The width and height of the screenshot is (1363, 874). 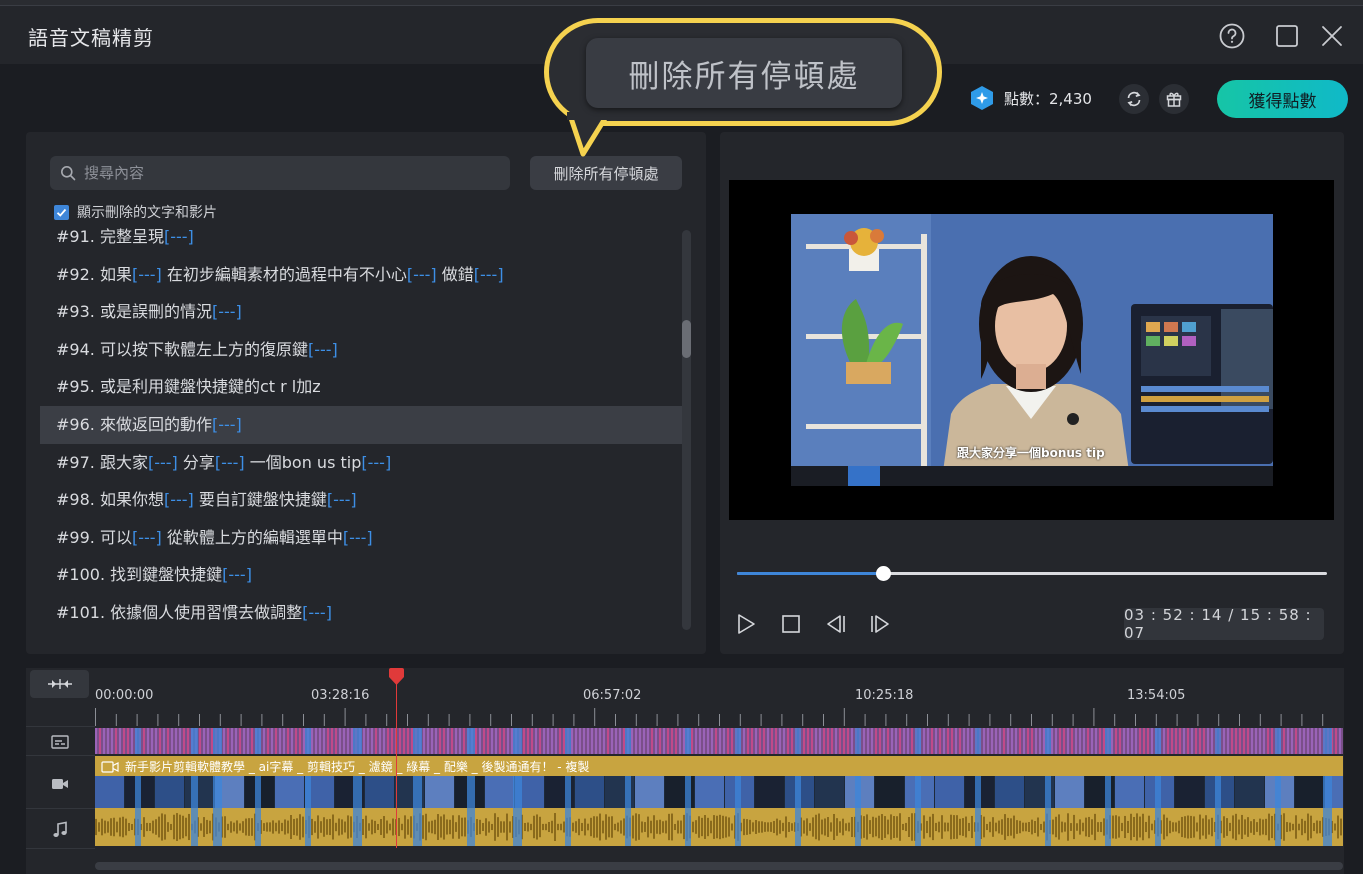 I want to click on transcript-text: 要自訂鍵盤快捷鍵, so click(x=260, y=499).